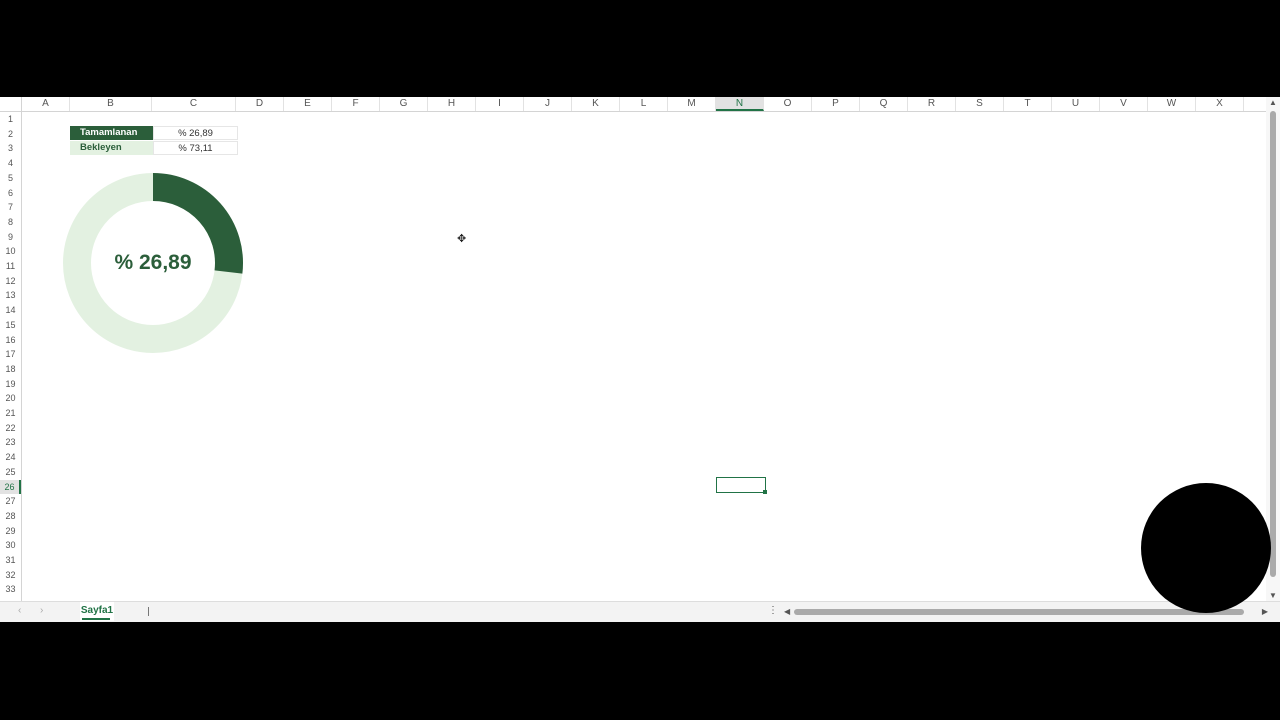 This screenshot has width=1280, height=720. What do you see at coordinates (46, 104) in the screenshot?
I see `column-header-a: A` at bounding box center [46, 104].